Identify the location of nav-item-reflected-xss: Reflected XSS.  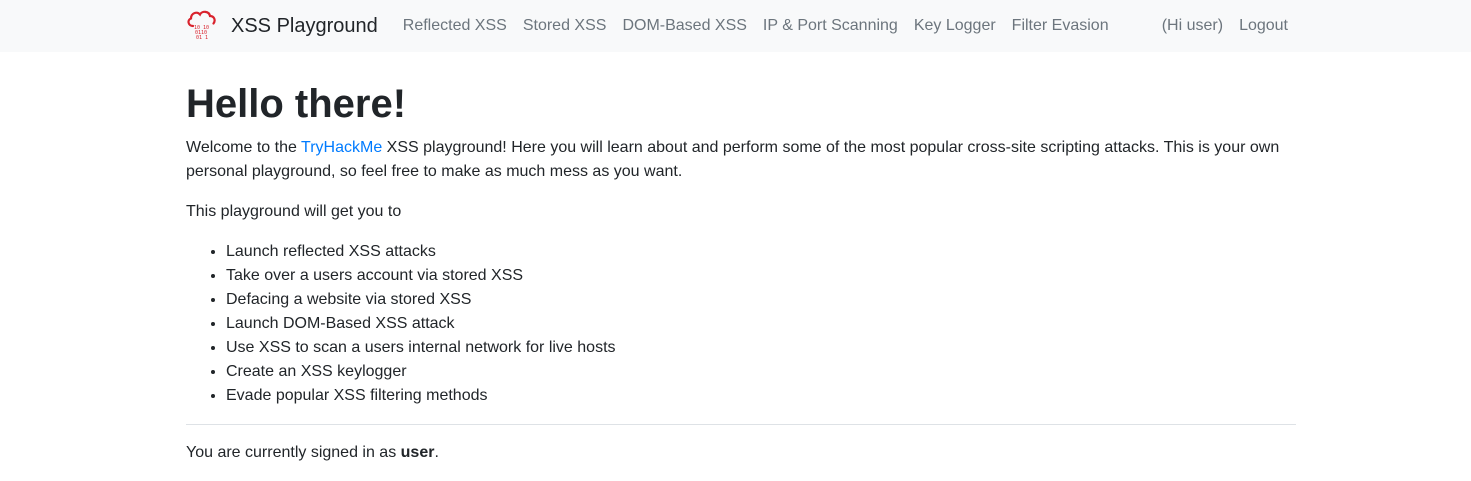
(455, 26).